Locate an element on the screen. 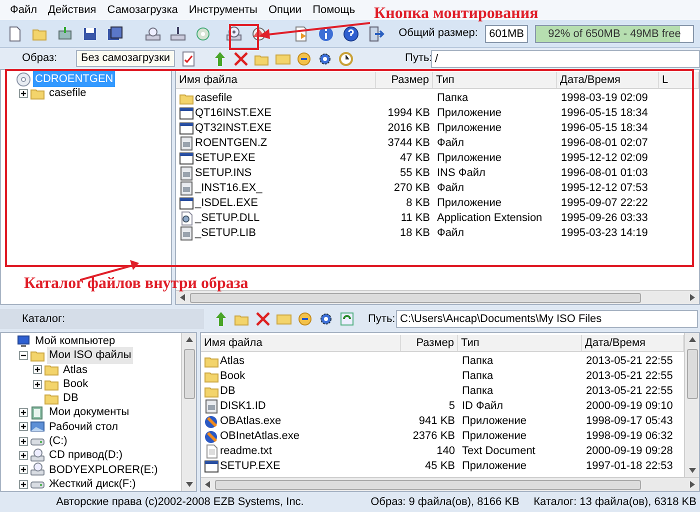 The image size is (700, 512). file-name: readme.txt is located at coordinates (246, 451).